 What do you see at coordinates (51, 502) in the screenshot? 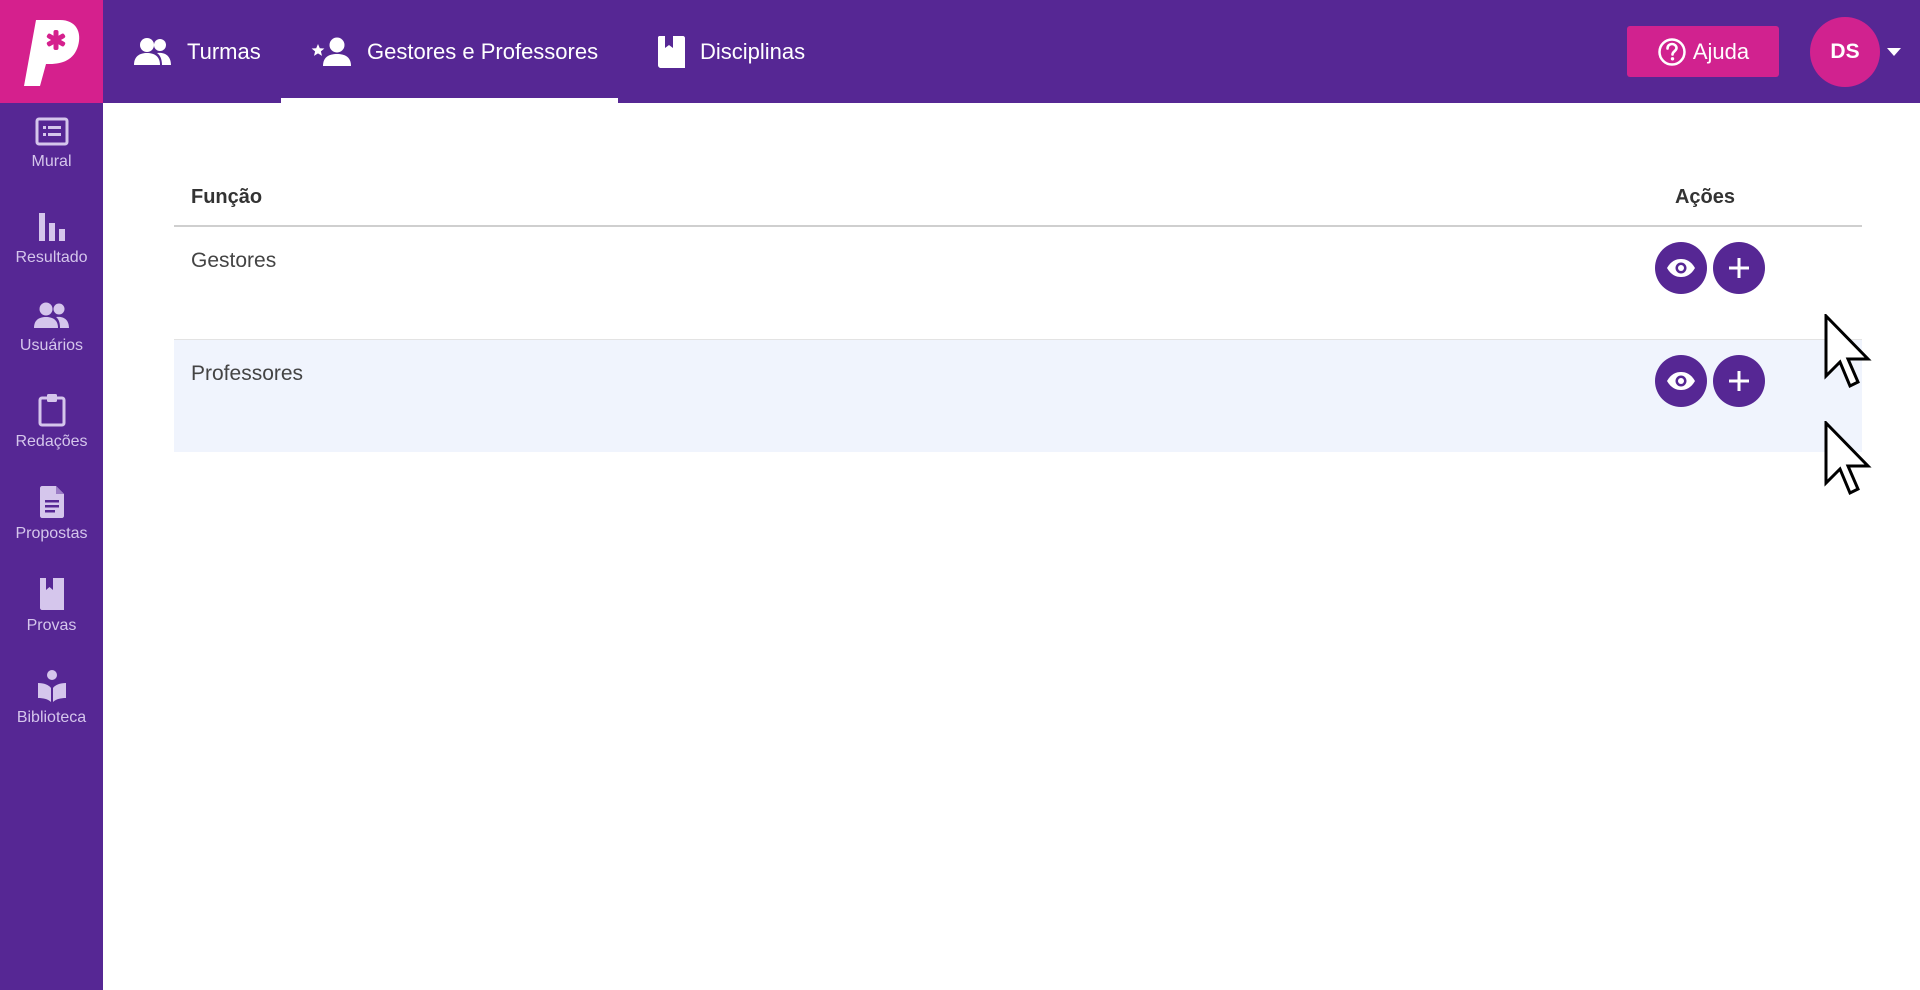
I see `document-icon` at bounding box center [51, 502].